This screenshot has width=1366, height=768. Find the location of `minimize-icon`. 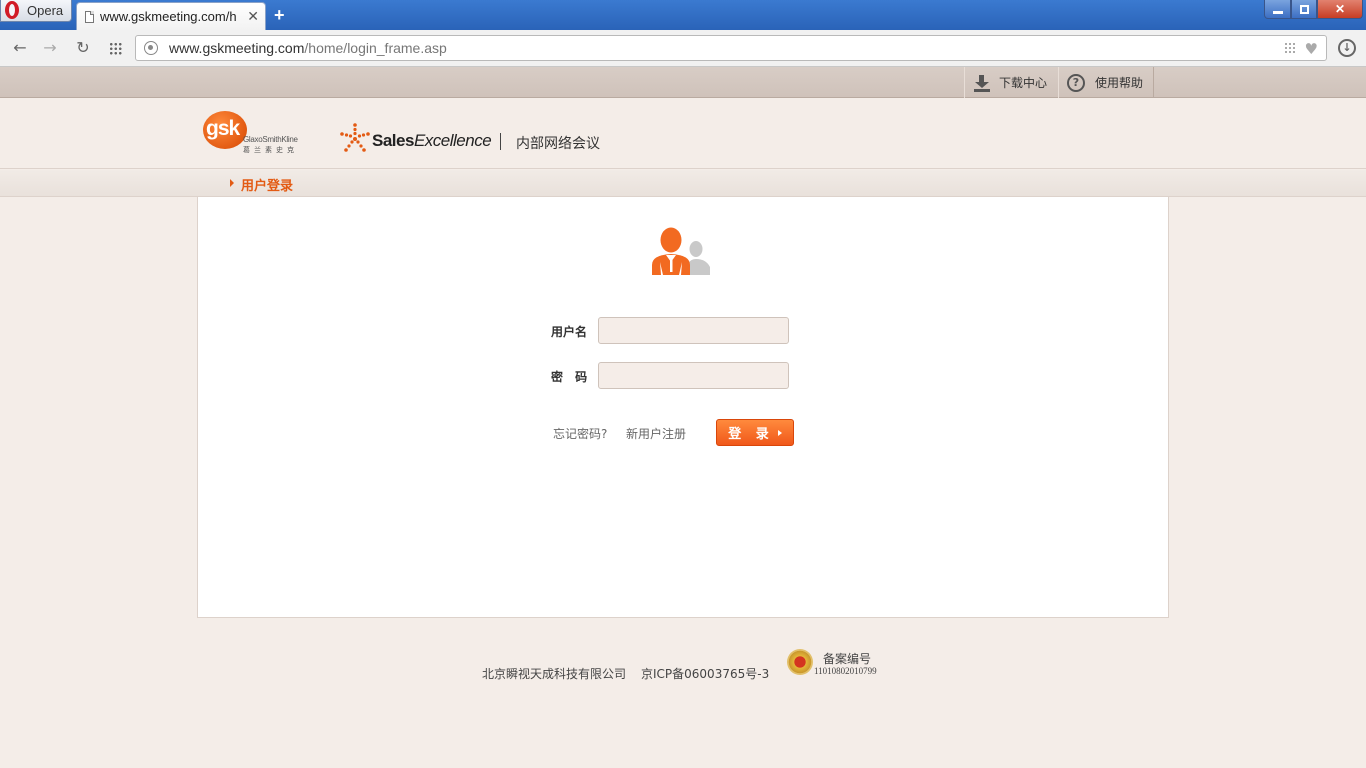

minimize-icon is located at coordinates (1277, 12).